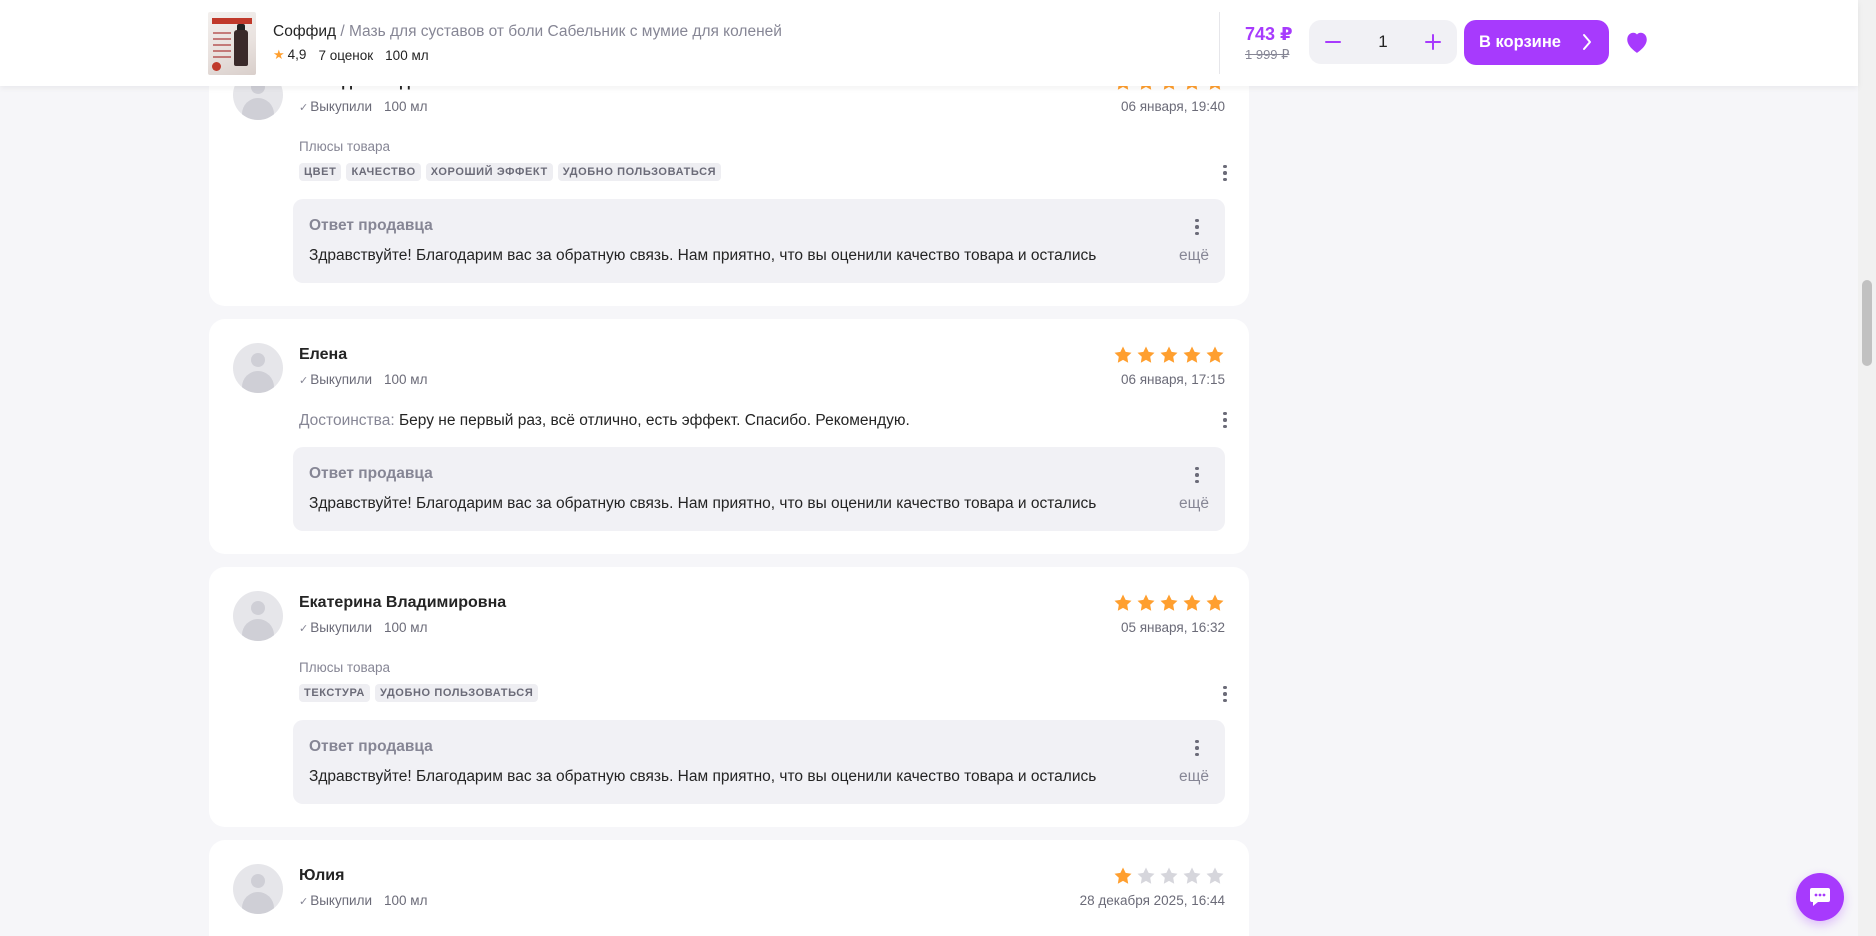 Image resolution: width=1876 pixels, height=936 pixels. Describe the element at coordinates (1637, 42) in the screenshot. I see `favorite-heart-icon` at that location.